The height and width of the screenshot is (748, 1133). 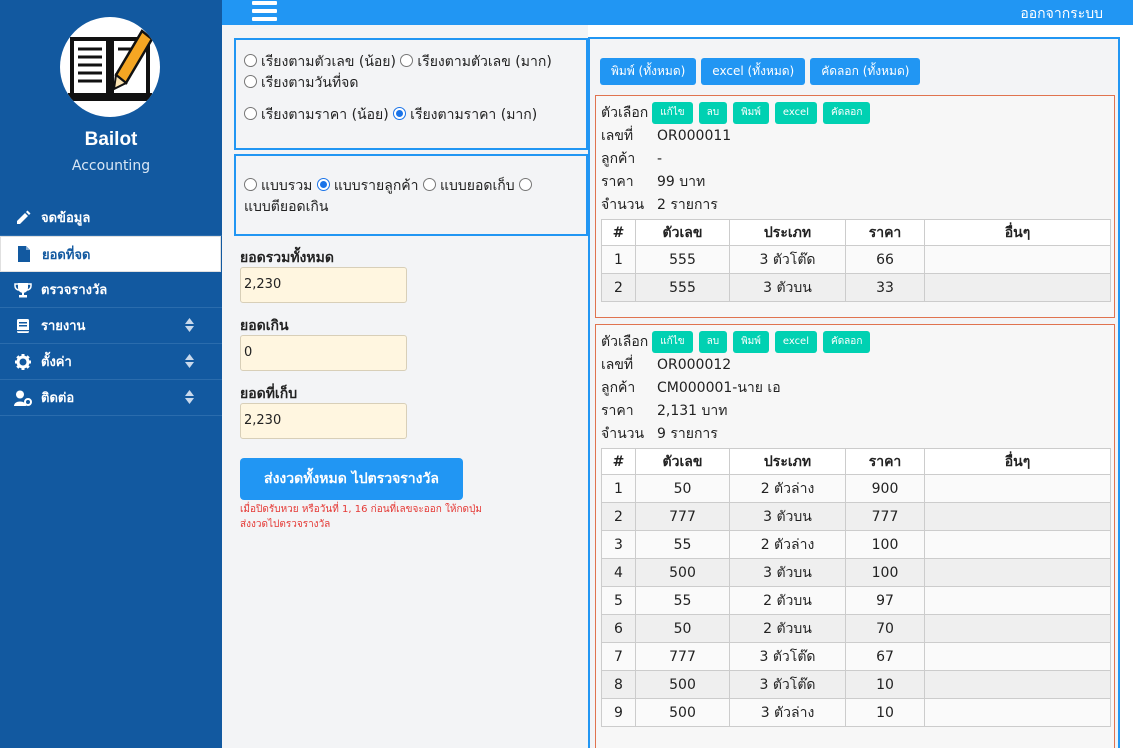 I want to click on table-row: 8 500 3 ตัวโต๊ด 10, so click(x=856, y=684).